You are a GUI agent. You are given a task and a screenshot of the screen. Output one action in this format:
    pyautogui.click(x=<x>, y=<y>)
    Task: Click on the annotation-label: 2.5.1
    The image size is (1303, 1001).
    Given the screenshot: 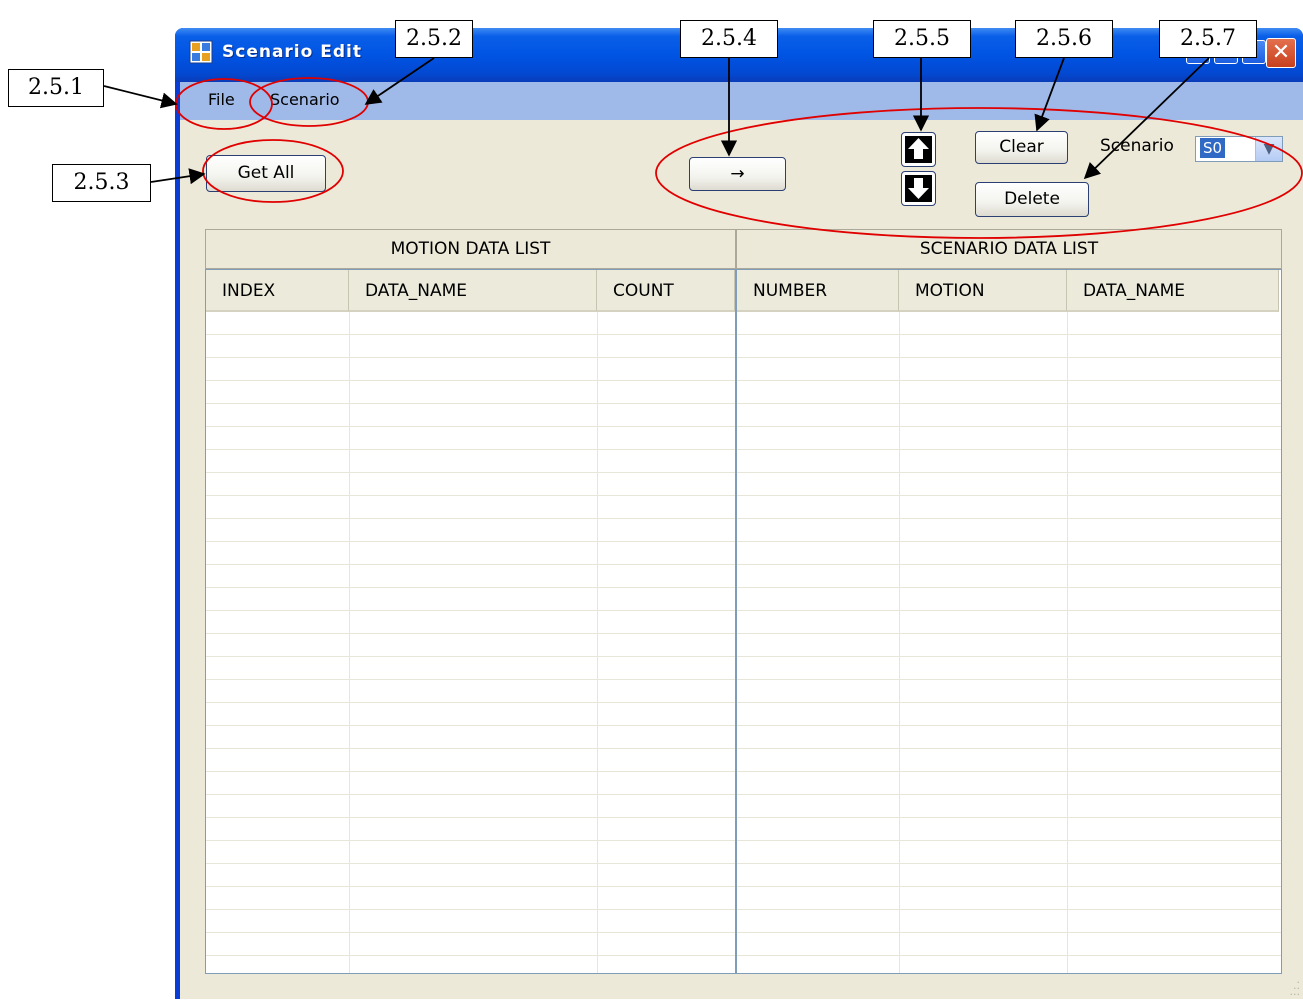 What is the action you would take?
    pyautogui.click(x=56, y=88)
    